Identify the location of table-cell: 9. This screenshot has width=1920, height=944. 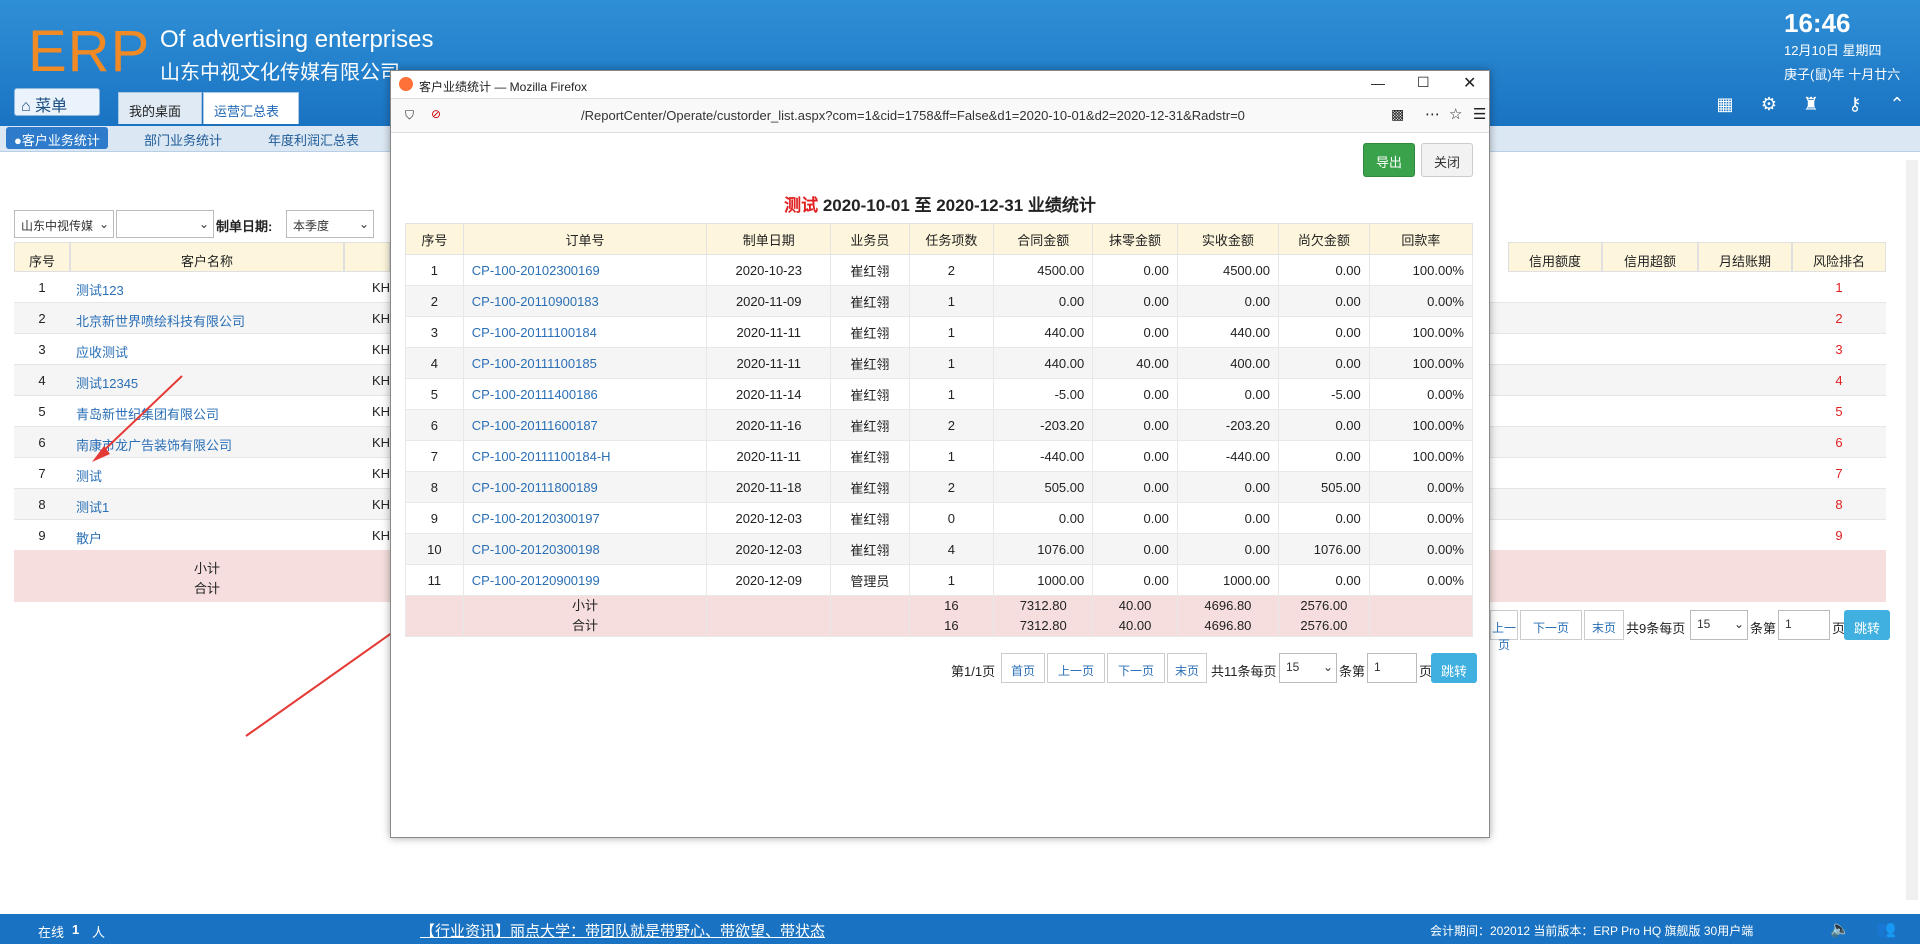
(434, 518).